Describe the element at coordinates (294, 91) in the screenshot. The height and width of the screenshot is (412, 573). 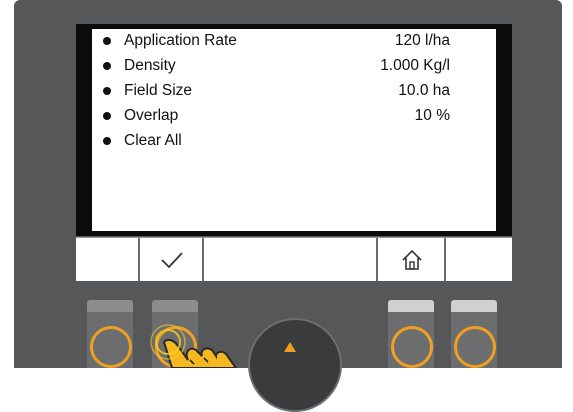
I see `menu-item-field-size: Field Size 10.0 ha` at that location.